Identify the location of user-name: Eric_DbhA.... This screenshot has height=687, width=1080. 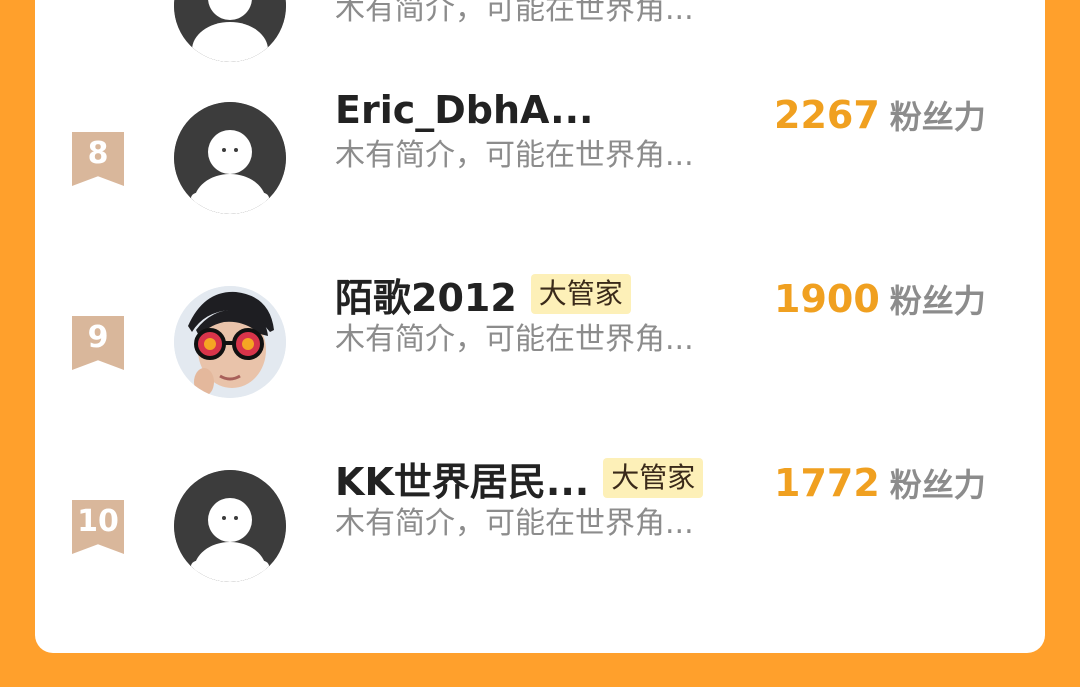
(464, 110).